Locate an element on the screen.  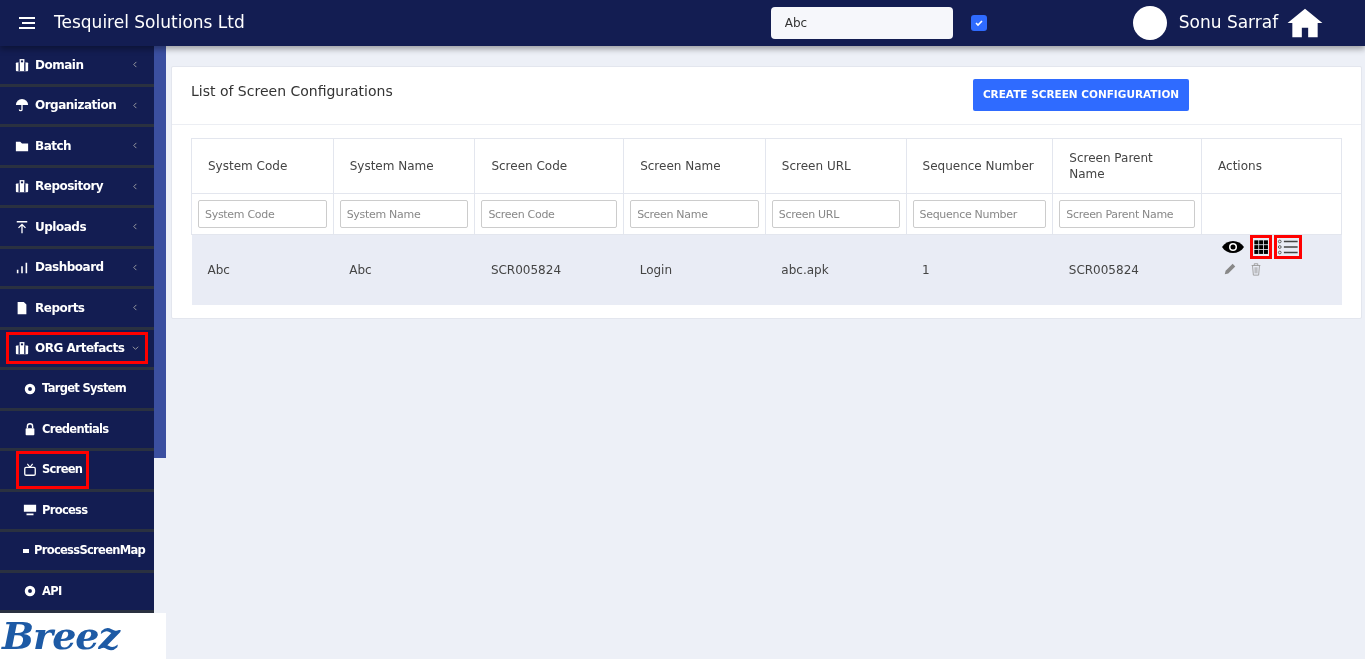
column-header: Actions is located at coordinates (1271, 166).